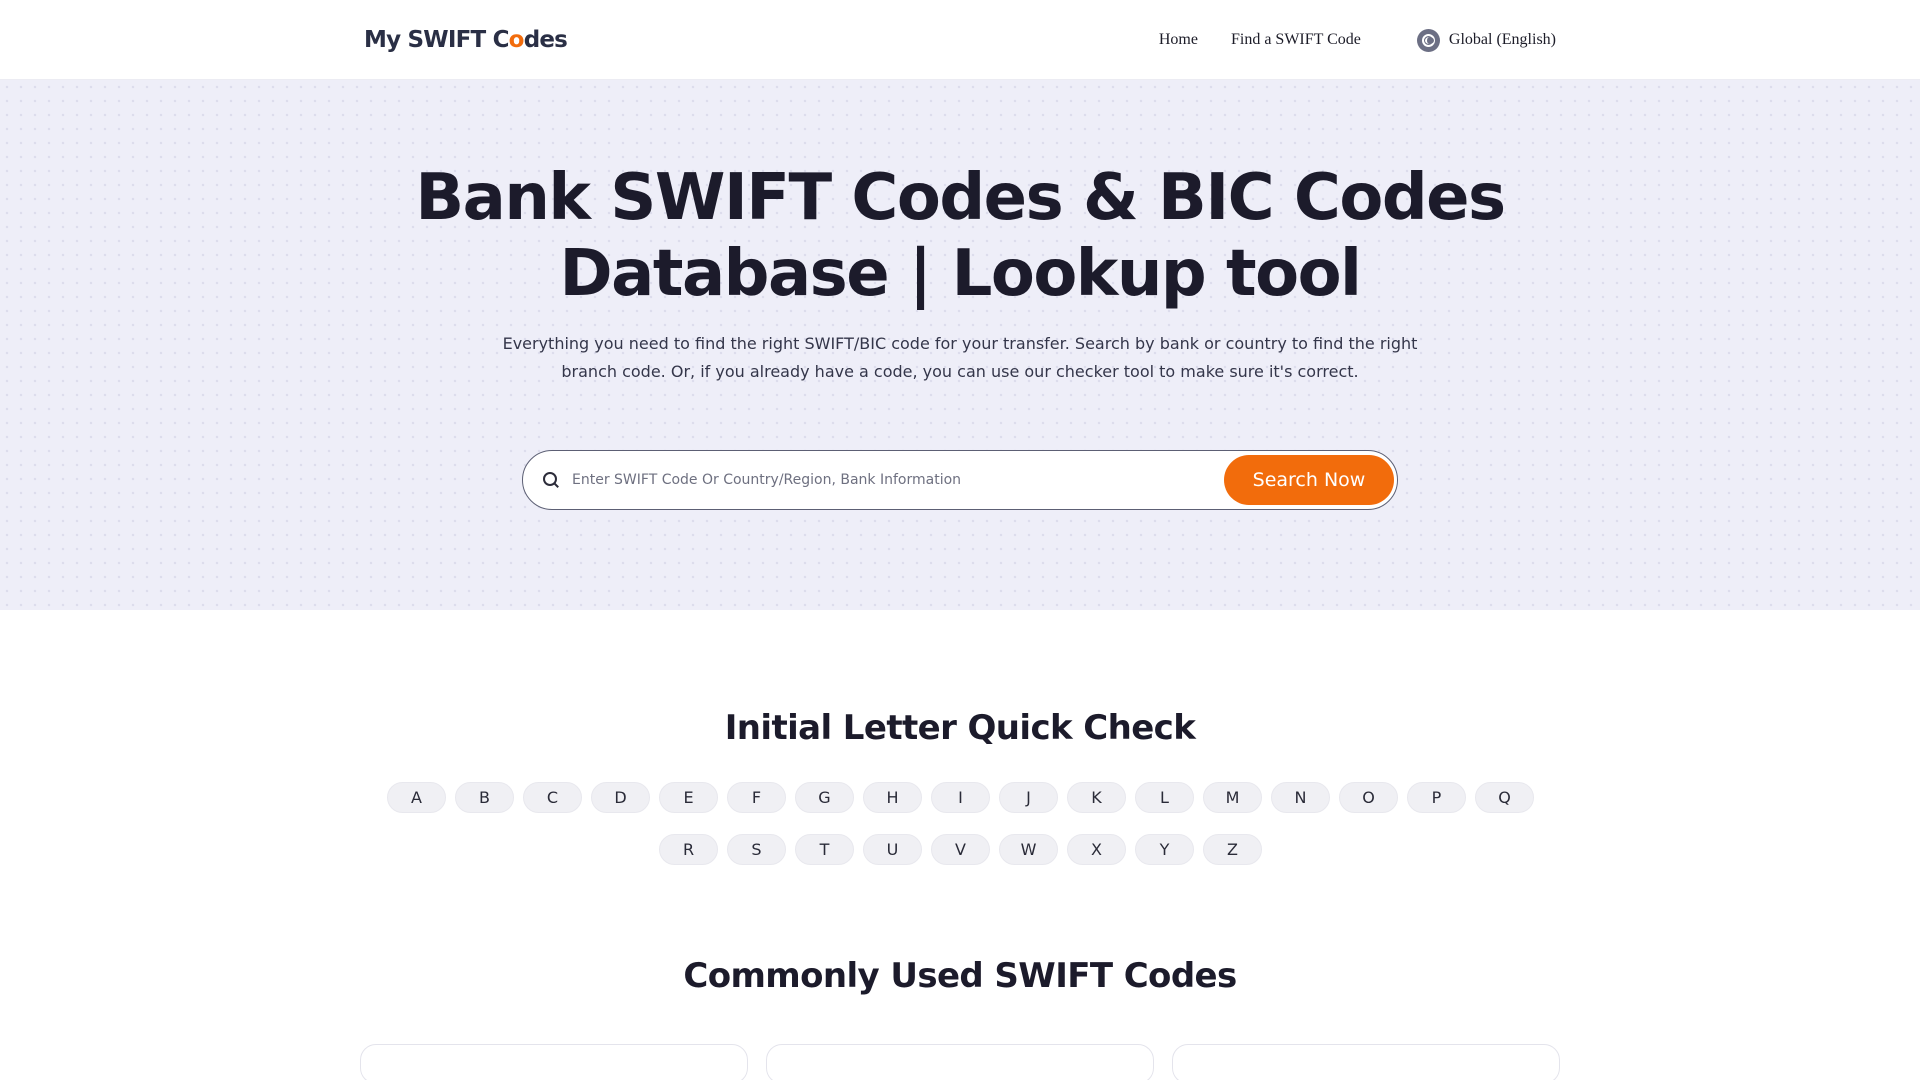 The image size is (1920, 1080). I want to click on letter-chip-e: E, so click(688, 797).